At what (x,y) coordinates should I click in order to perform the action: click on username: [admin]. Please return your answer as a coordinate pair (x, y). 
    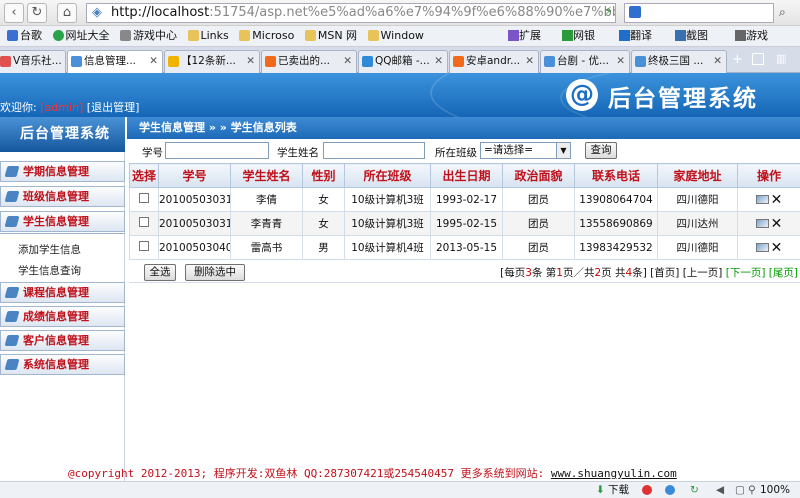
    Looking at the image, I should click on (62, 107).